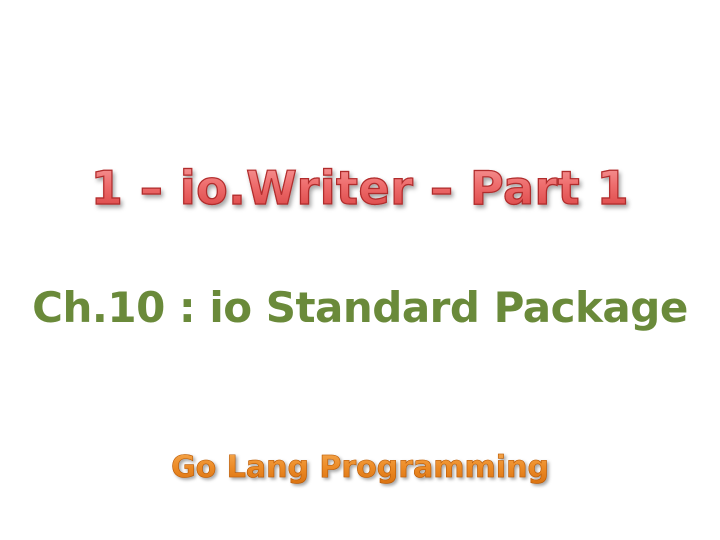 The height and width of the screenshot is (540, 720). What do you see at coordinates (360, 468) in the screenshot?
I see `slide-footer: Go Lang Programming` at bounding box center [360, 468].